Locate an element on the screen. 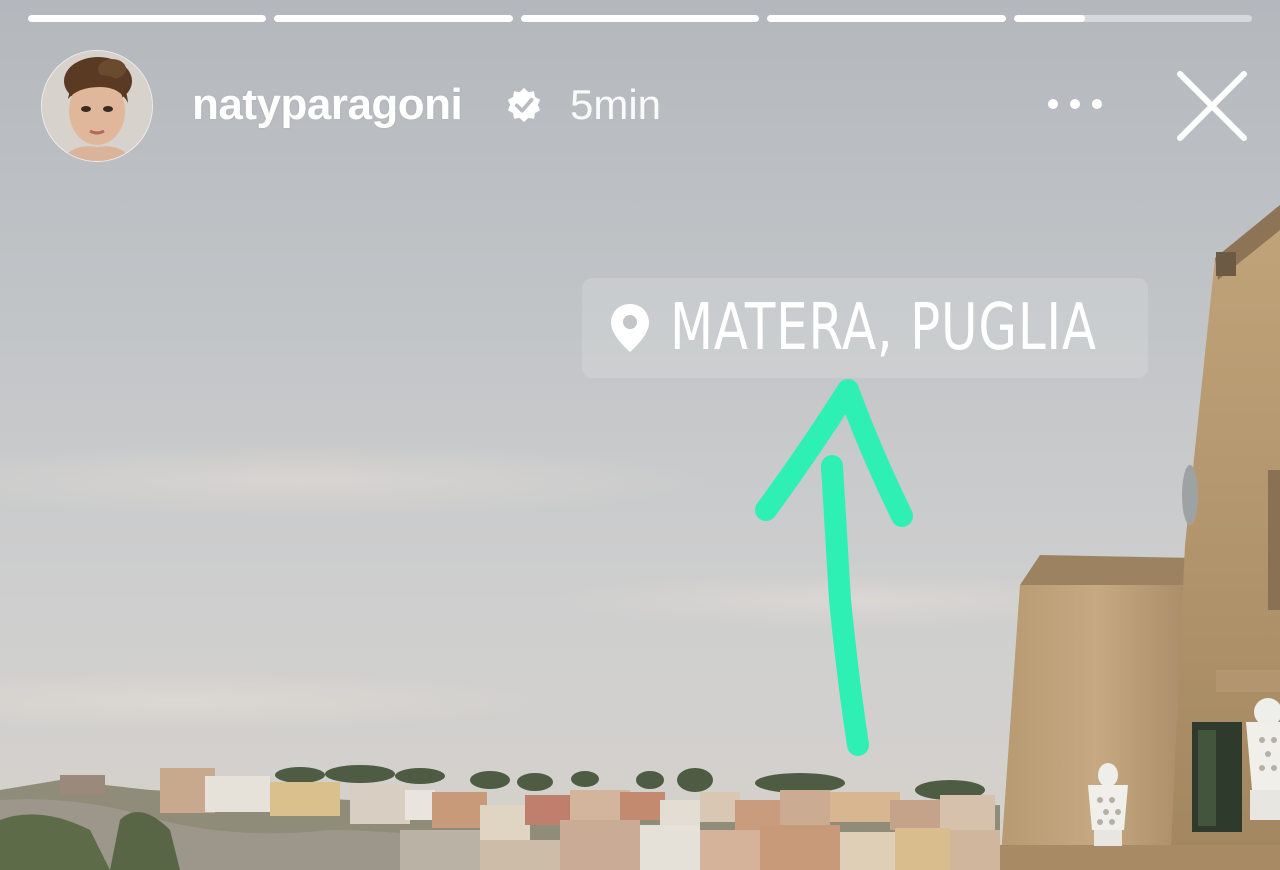 The image size is (1280, 870). avatar-icon is located at coordinates (97, 106).